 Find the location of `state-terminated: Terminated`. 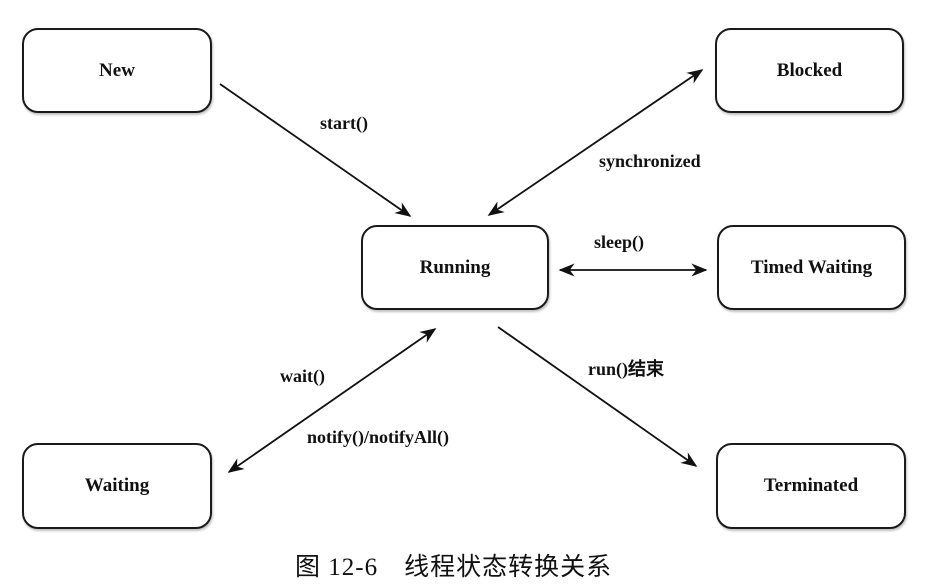

state-terminated: Terminated is located at coordinates (811, 486).